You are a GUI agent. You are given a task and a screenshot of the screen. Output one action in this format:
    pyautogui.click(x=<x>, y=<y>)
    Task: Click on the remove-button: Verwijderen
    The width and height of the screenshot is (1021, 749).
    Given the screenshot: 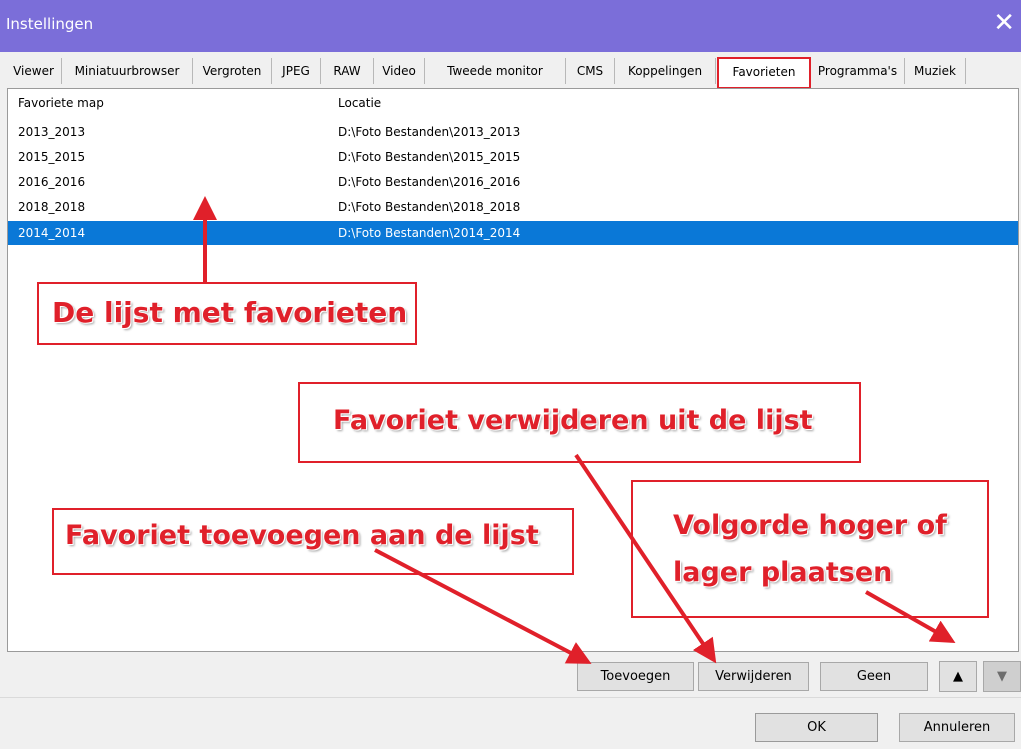 What is the action you would take?
    pyautogui.click(x=753, y=676)
    